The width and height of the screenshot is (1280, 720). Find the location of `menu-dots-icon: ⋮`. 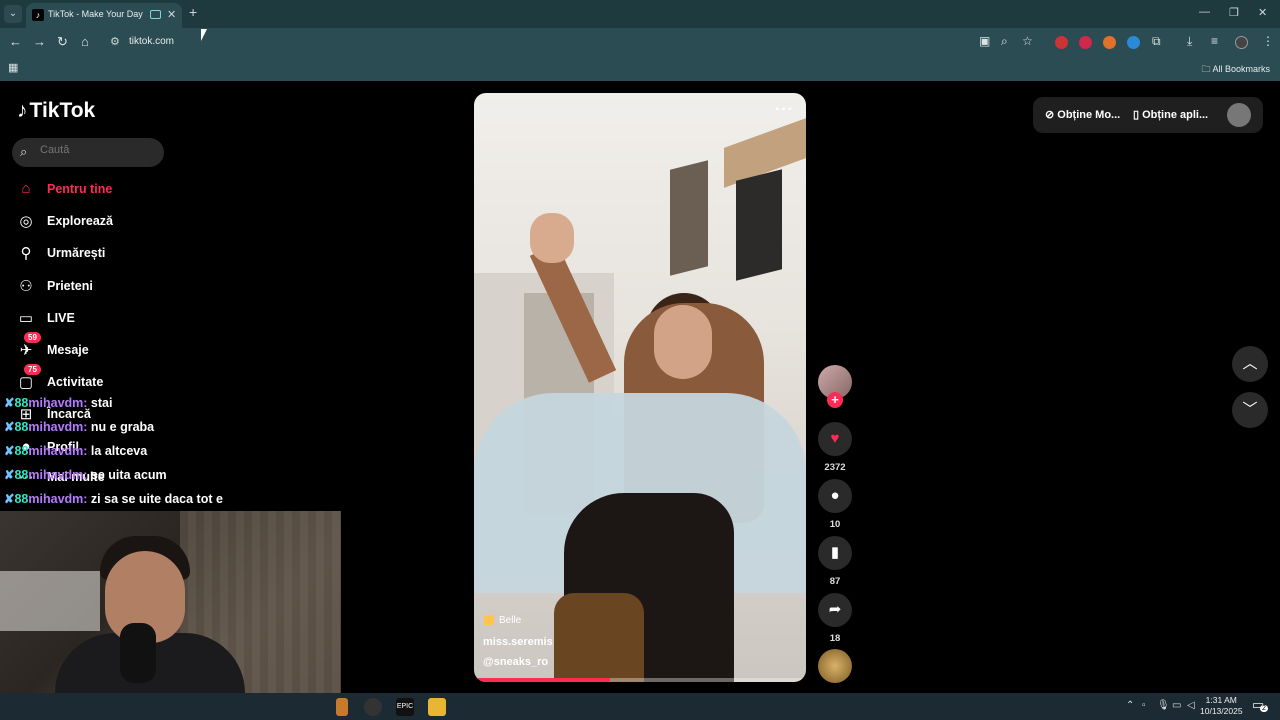

menu-dots-icon: ⋮ is located at coordinates (1268, 41).